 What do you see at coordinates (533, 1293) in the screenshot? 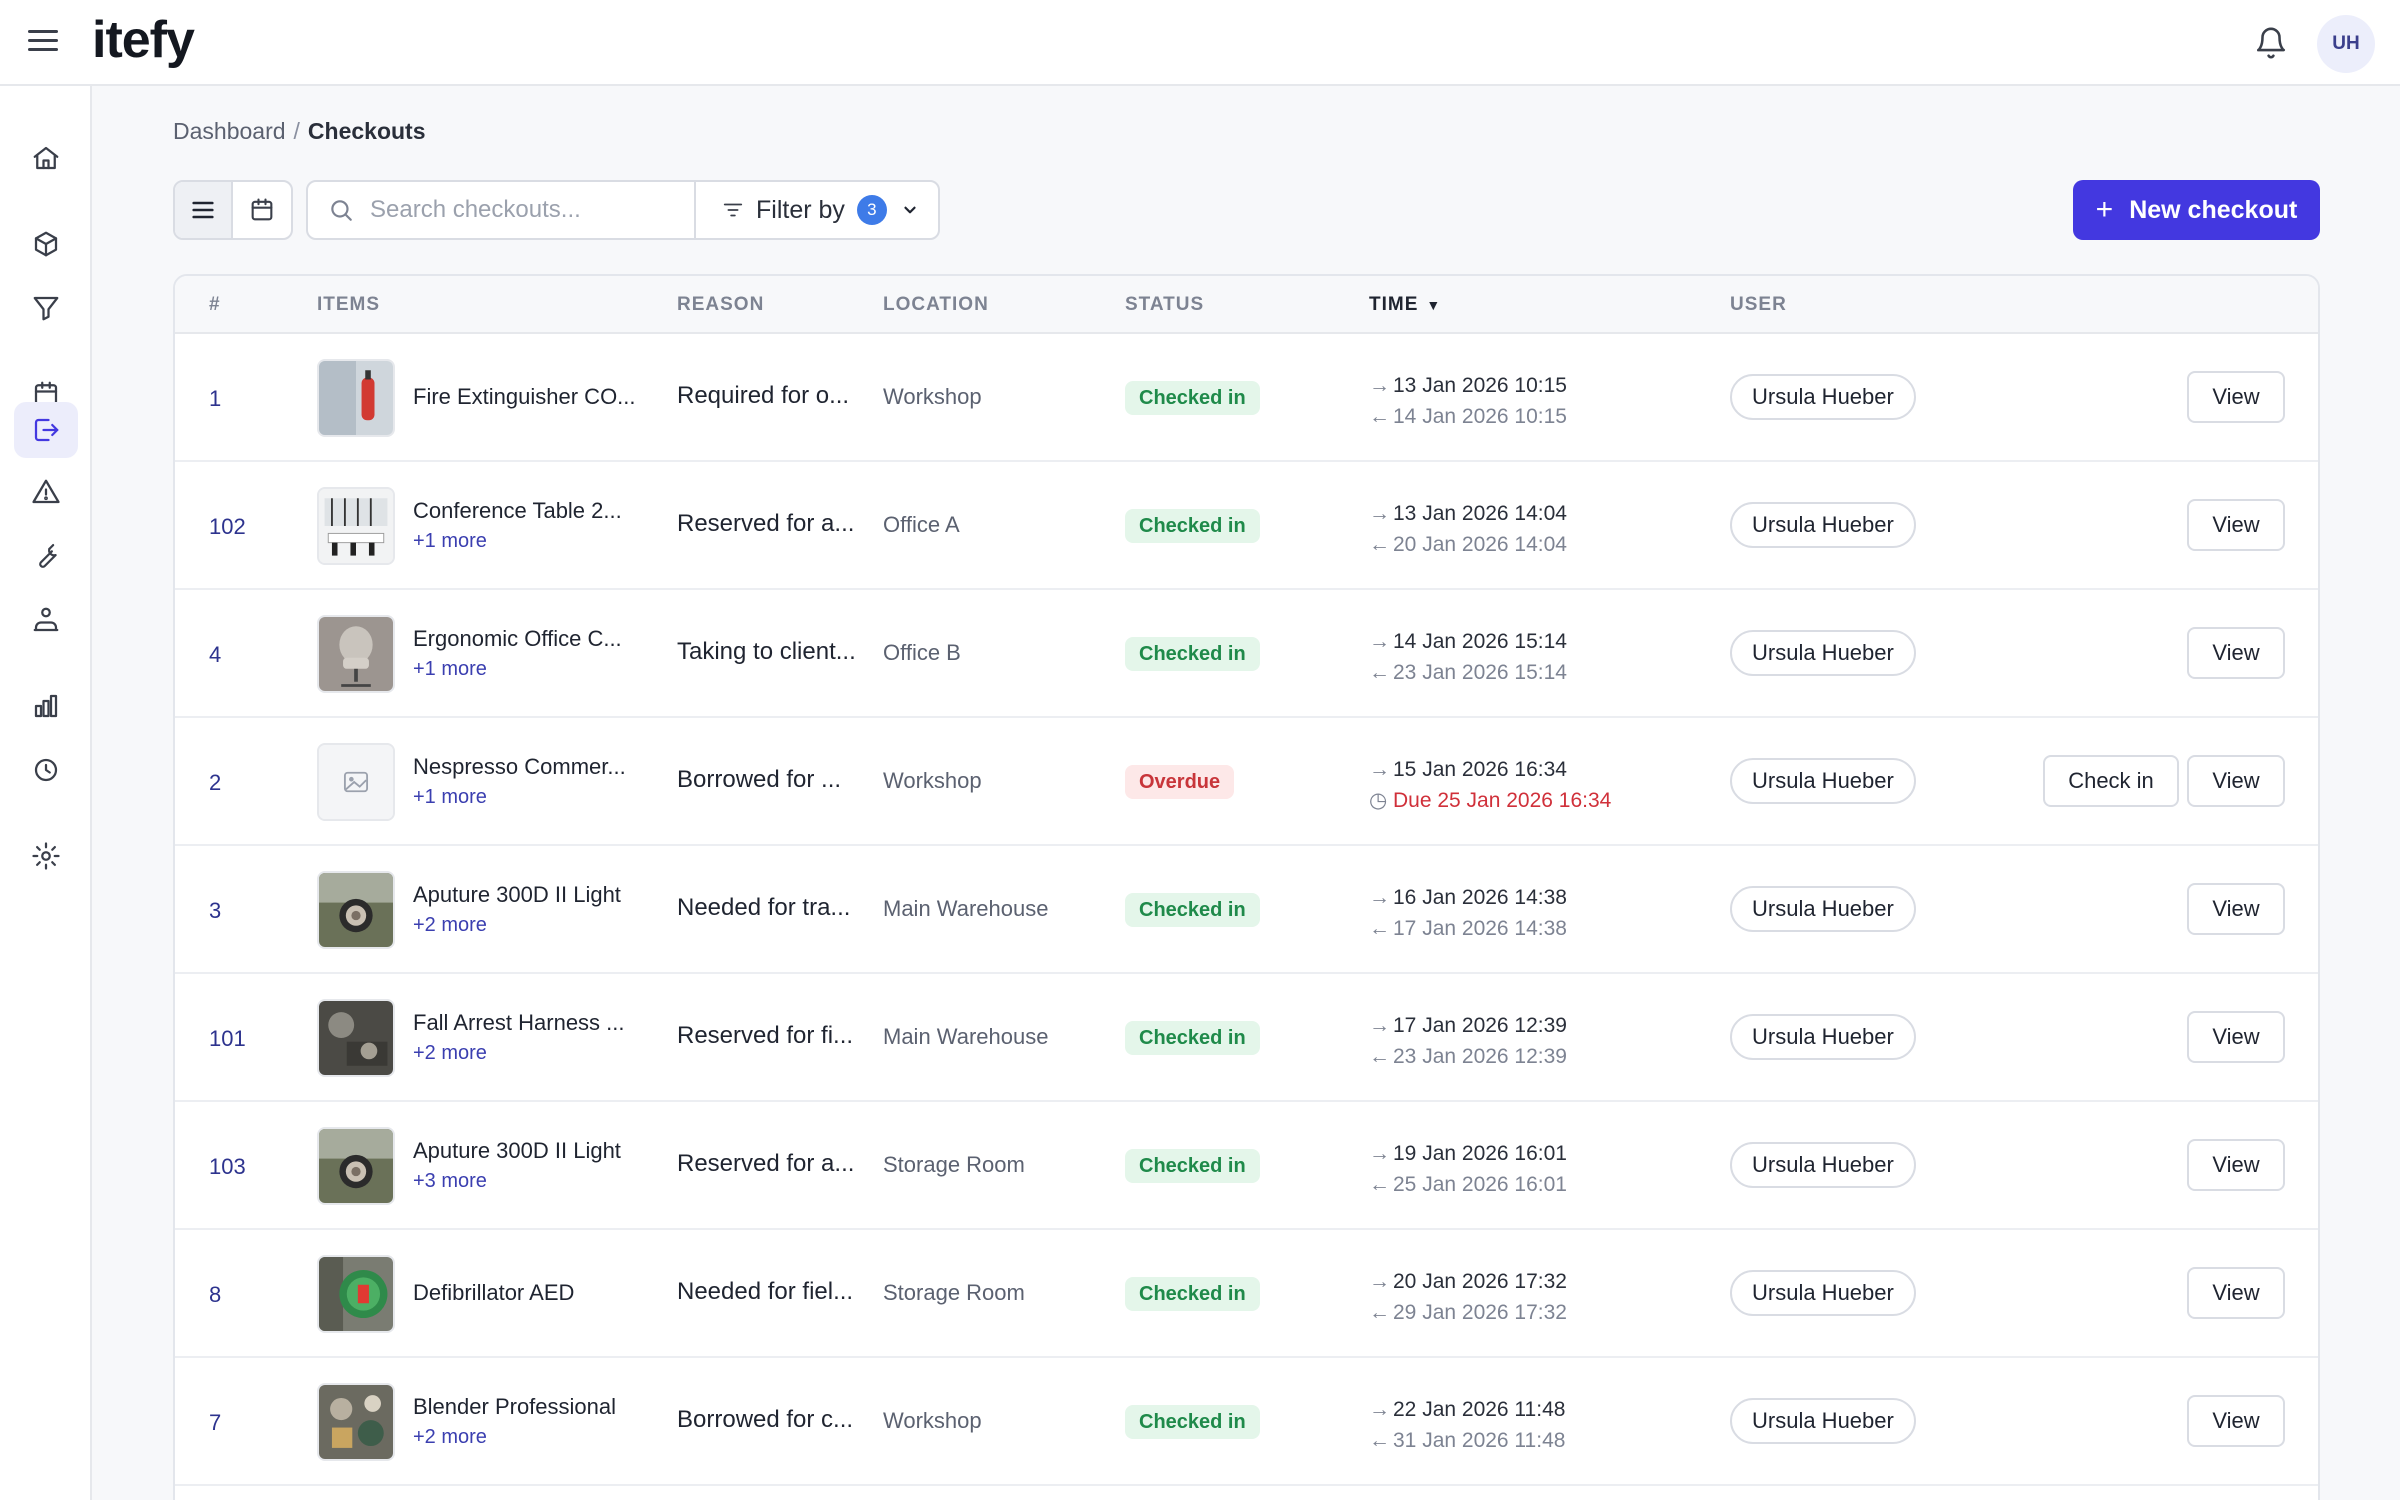
I see `item-cell: Defibrillator AED` at bounding box center [533, 1293].